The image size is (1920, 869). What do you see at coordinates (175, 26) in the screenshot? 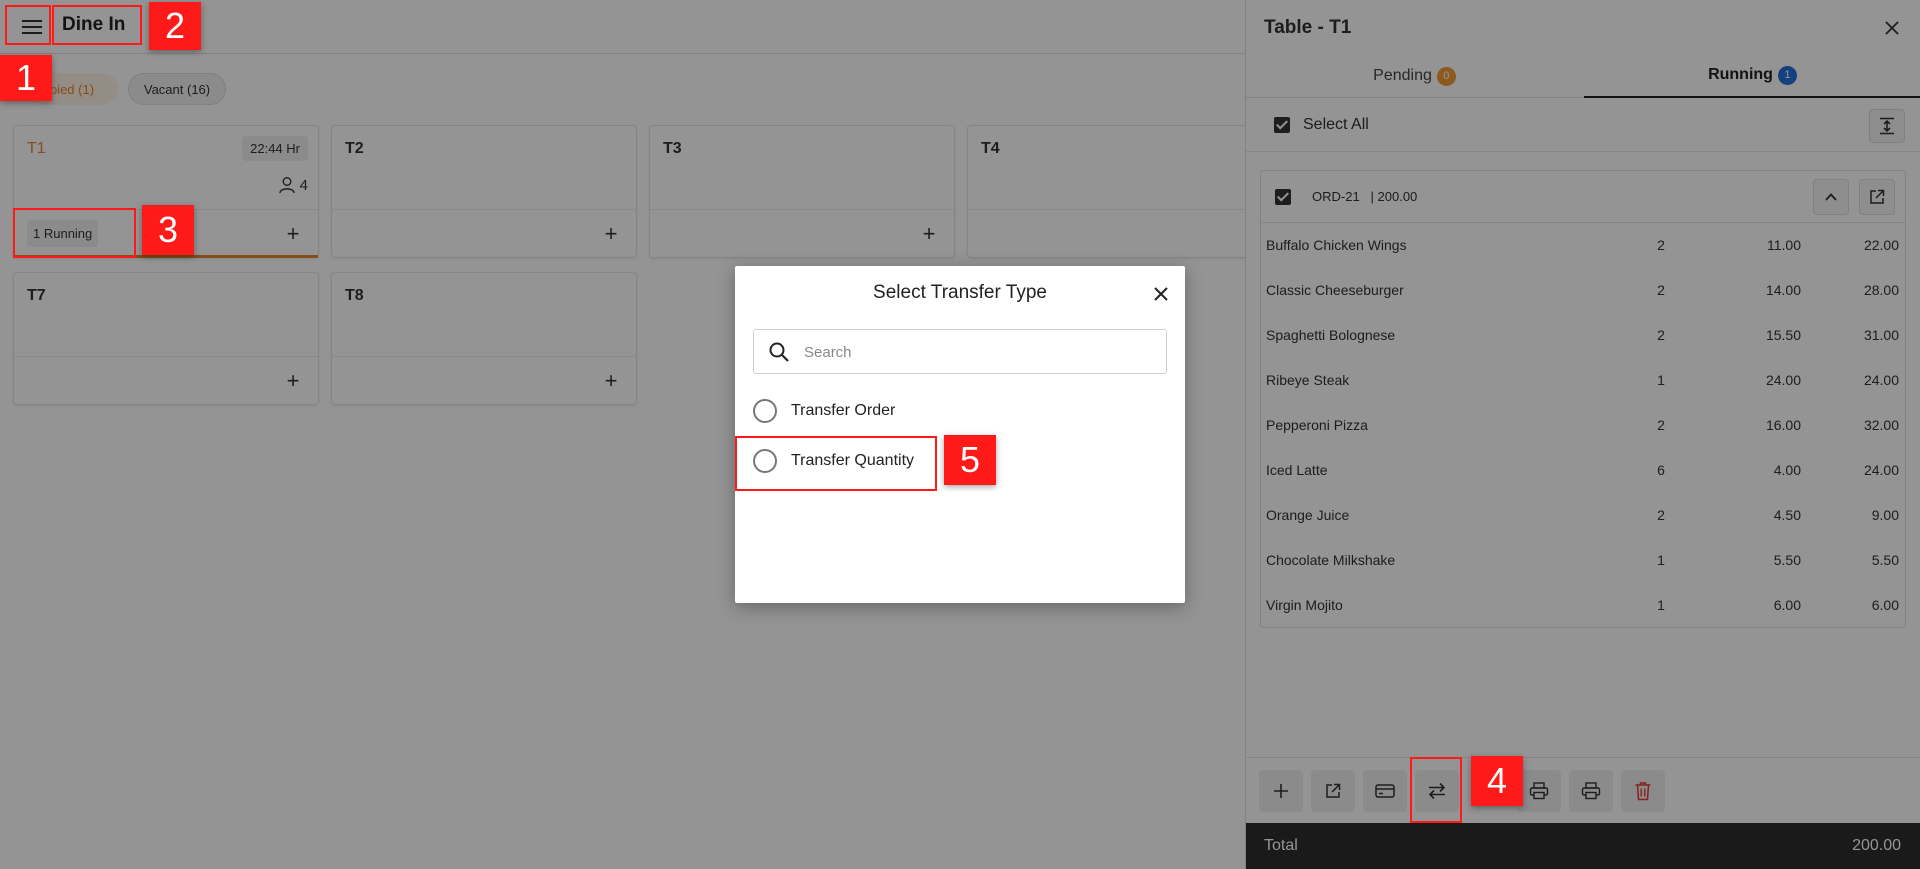
I see `step-marker-2: 2` at bounding box center [175, 26].